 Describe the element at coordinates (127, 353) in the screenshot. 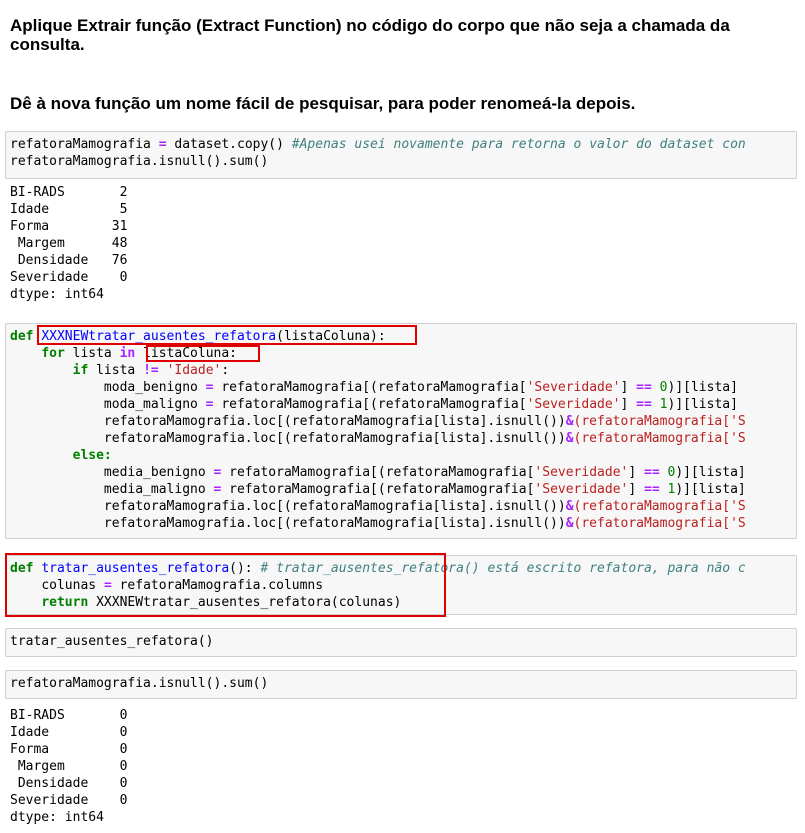

I see `in-keyword: in` at that location.